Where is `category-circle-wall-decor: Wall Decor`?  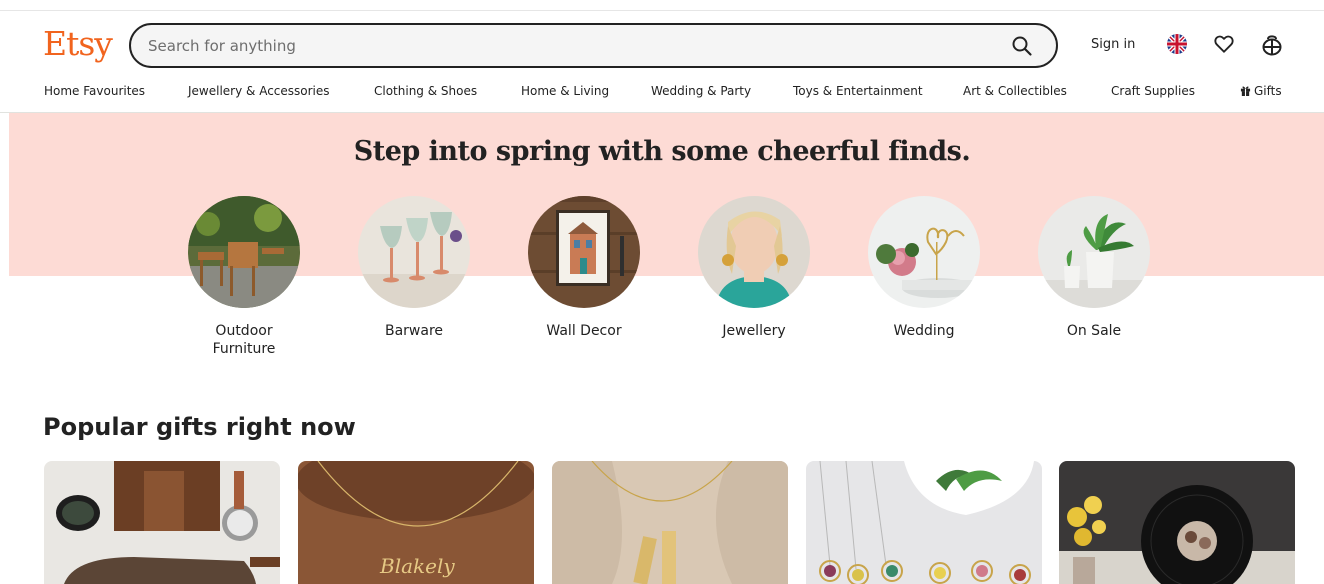 category-circle-wall-decor: Wall Decor is located at coordinates (584, 268).